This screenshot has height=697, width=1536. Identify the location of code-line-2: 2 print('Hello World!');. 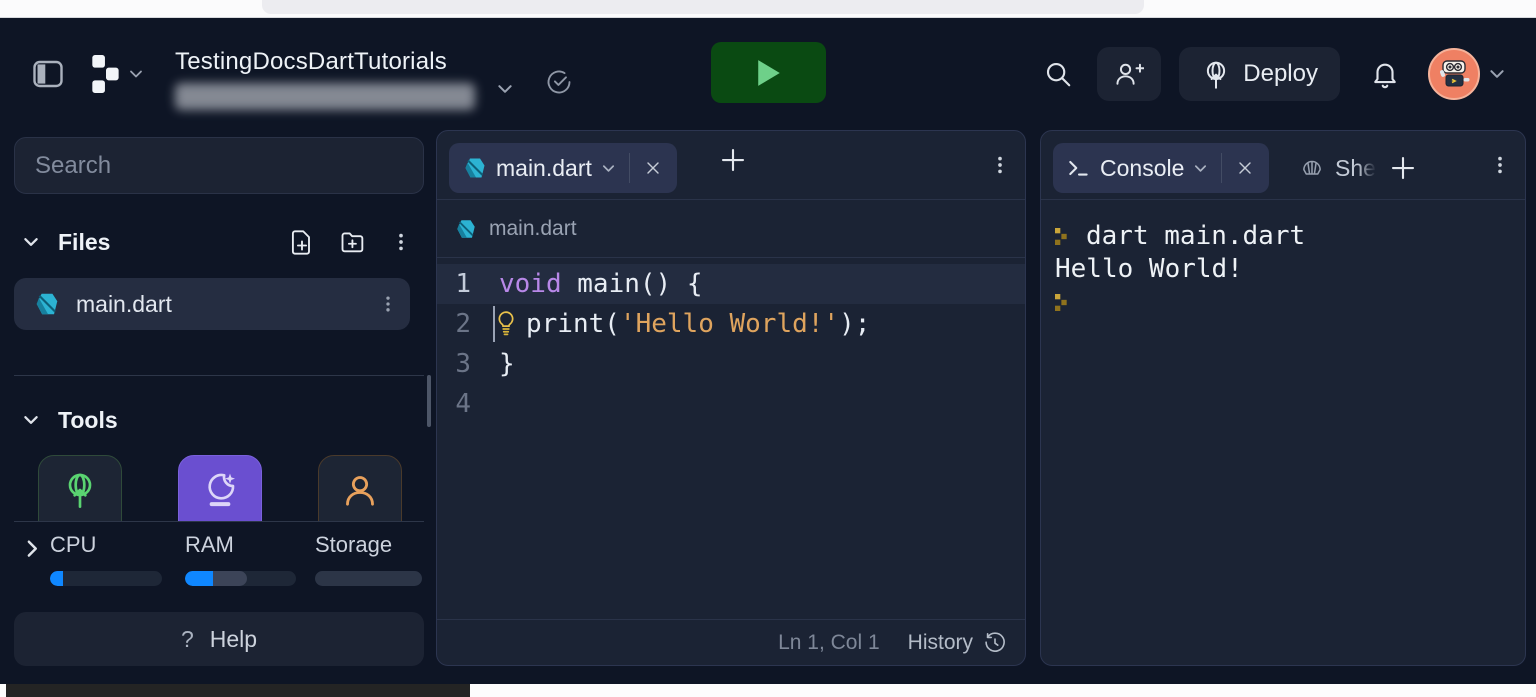
(731, 324).